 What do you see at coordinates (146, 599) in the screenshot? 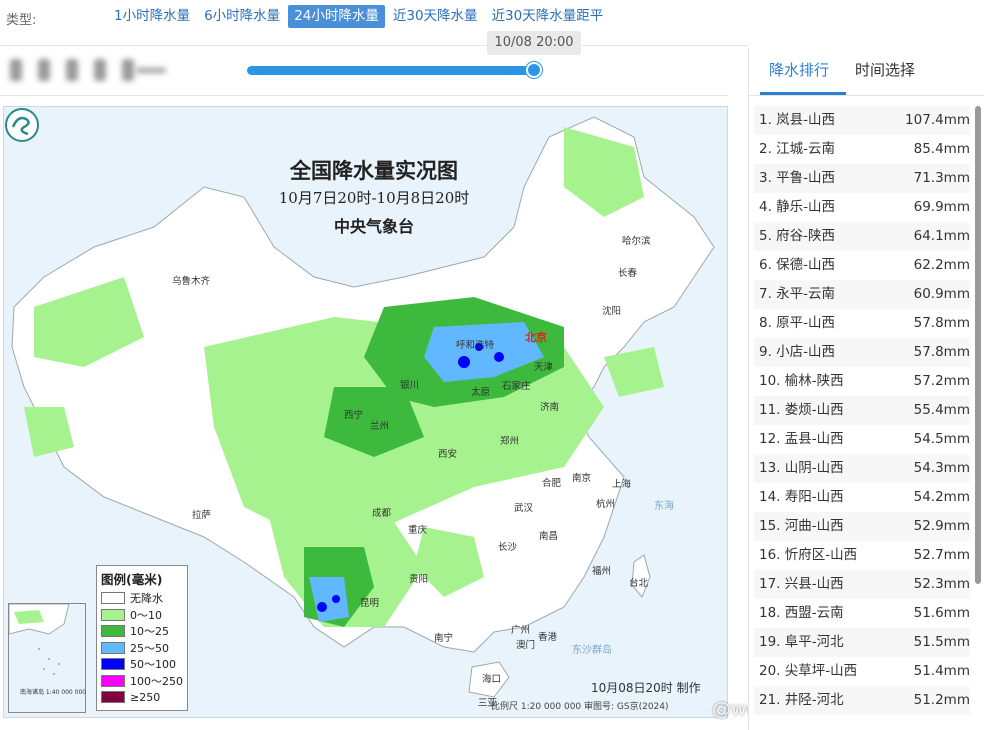
I see `legend-label: 无降水` at bounding box center [146, 599].